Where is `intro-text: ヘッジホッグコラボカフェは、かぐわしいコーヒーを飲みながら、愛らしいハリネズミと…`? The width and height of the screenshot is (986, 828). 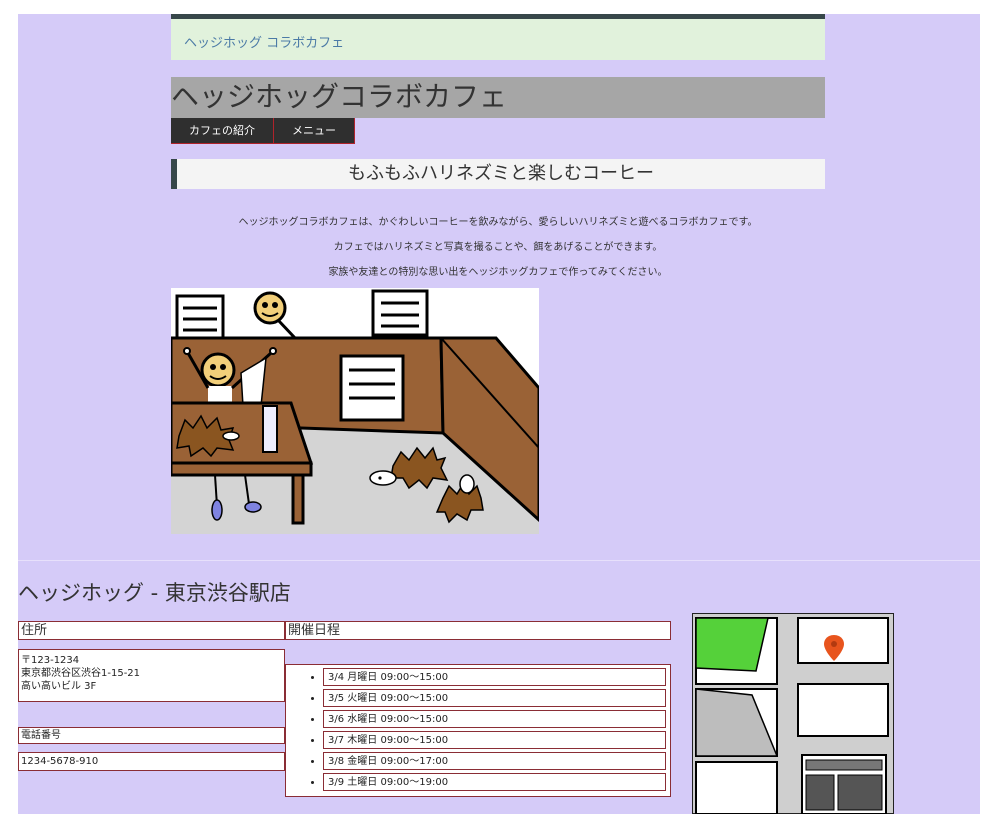 intro-text: ヘッジホッグコラボカフェは、かぐわしいコーヒーを飲みながら、愛らしいハリネズミと… is located at coordinates (498, 247).